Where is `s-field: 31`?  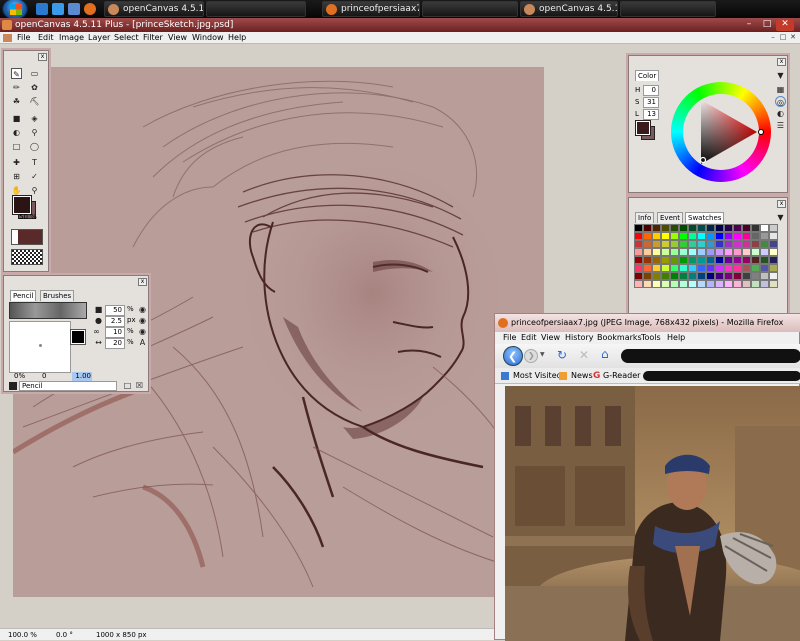
s-field: 31 is located at coordinates (651, 102).